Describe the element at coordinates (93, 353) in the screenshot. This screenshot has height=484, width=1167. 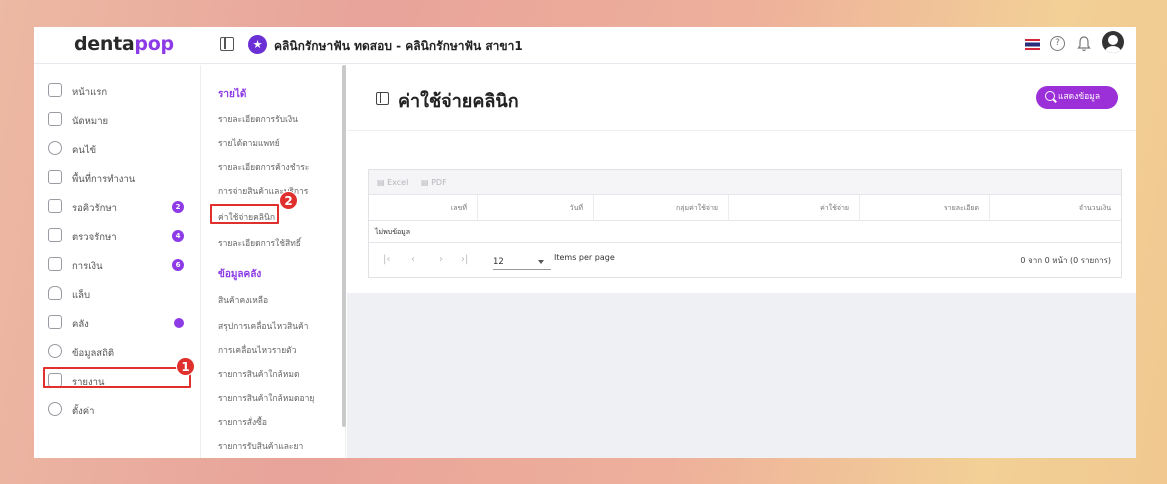
I see `sidebar-item-label: ข้อมูลสถิติ` at that location.